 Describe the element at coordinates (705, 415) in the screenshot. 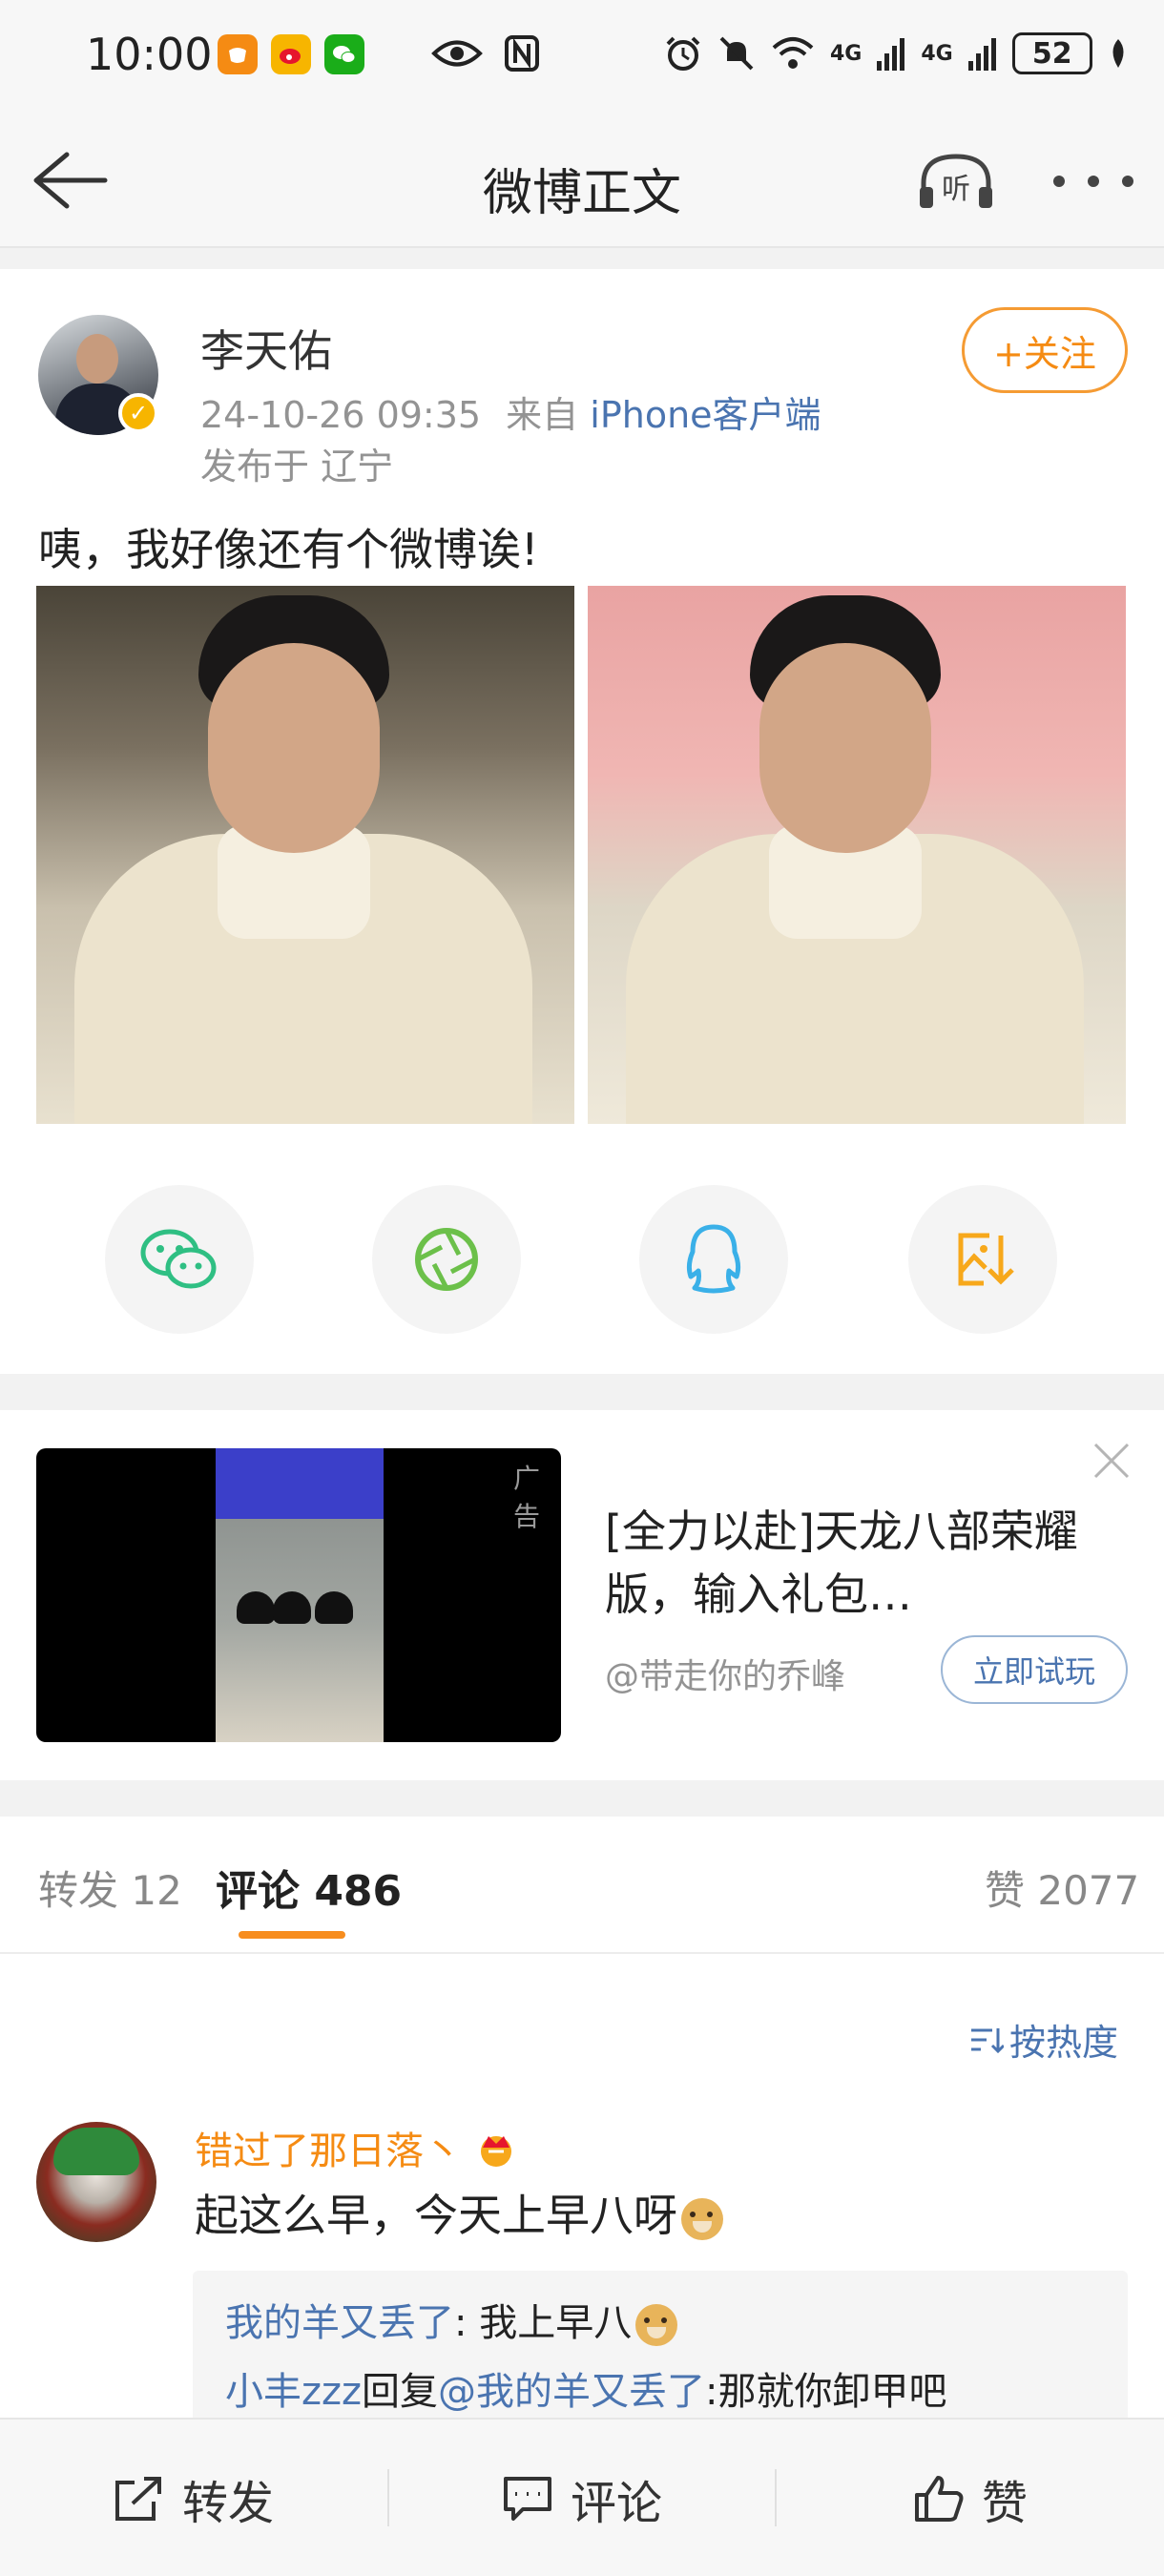

I see `source-link: iPhone客户端` at that location.